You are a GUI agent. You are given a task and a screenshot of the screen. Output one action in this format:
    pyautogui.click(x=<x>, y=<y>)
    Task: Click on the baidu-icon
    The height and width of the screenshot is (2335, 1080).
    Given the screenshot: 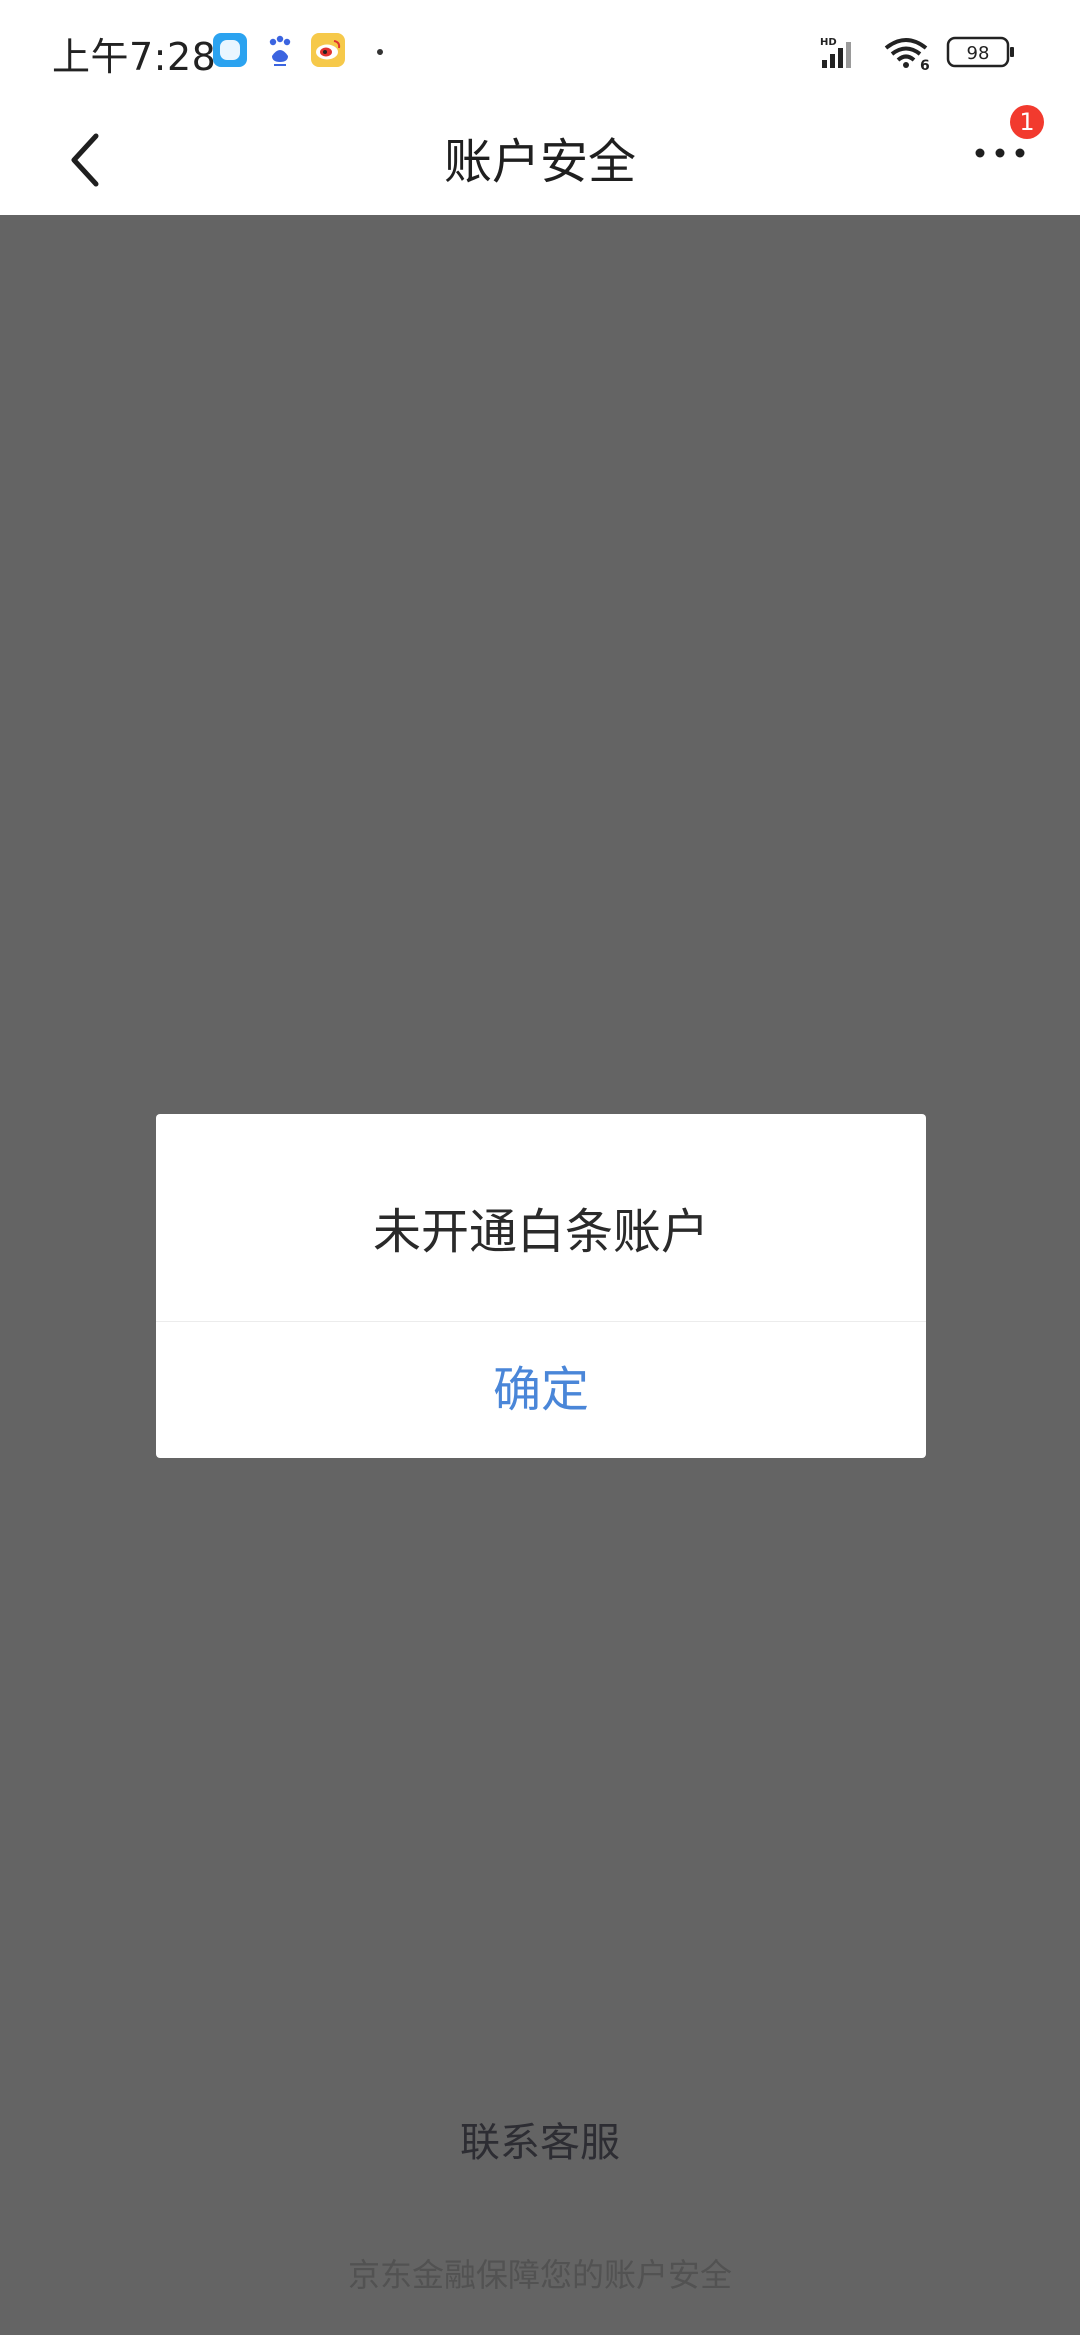 What is the action you would take?
    pyautogui.click(x=280, y=50)
    